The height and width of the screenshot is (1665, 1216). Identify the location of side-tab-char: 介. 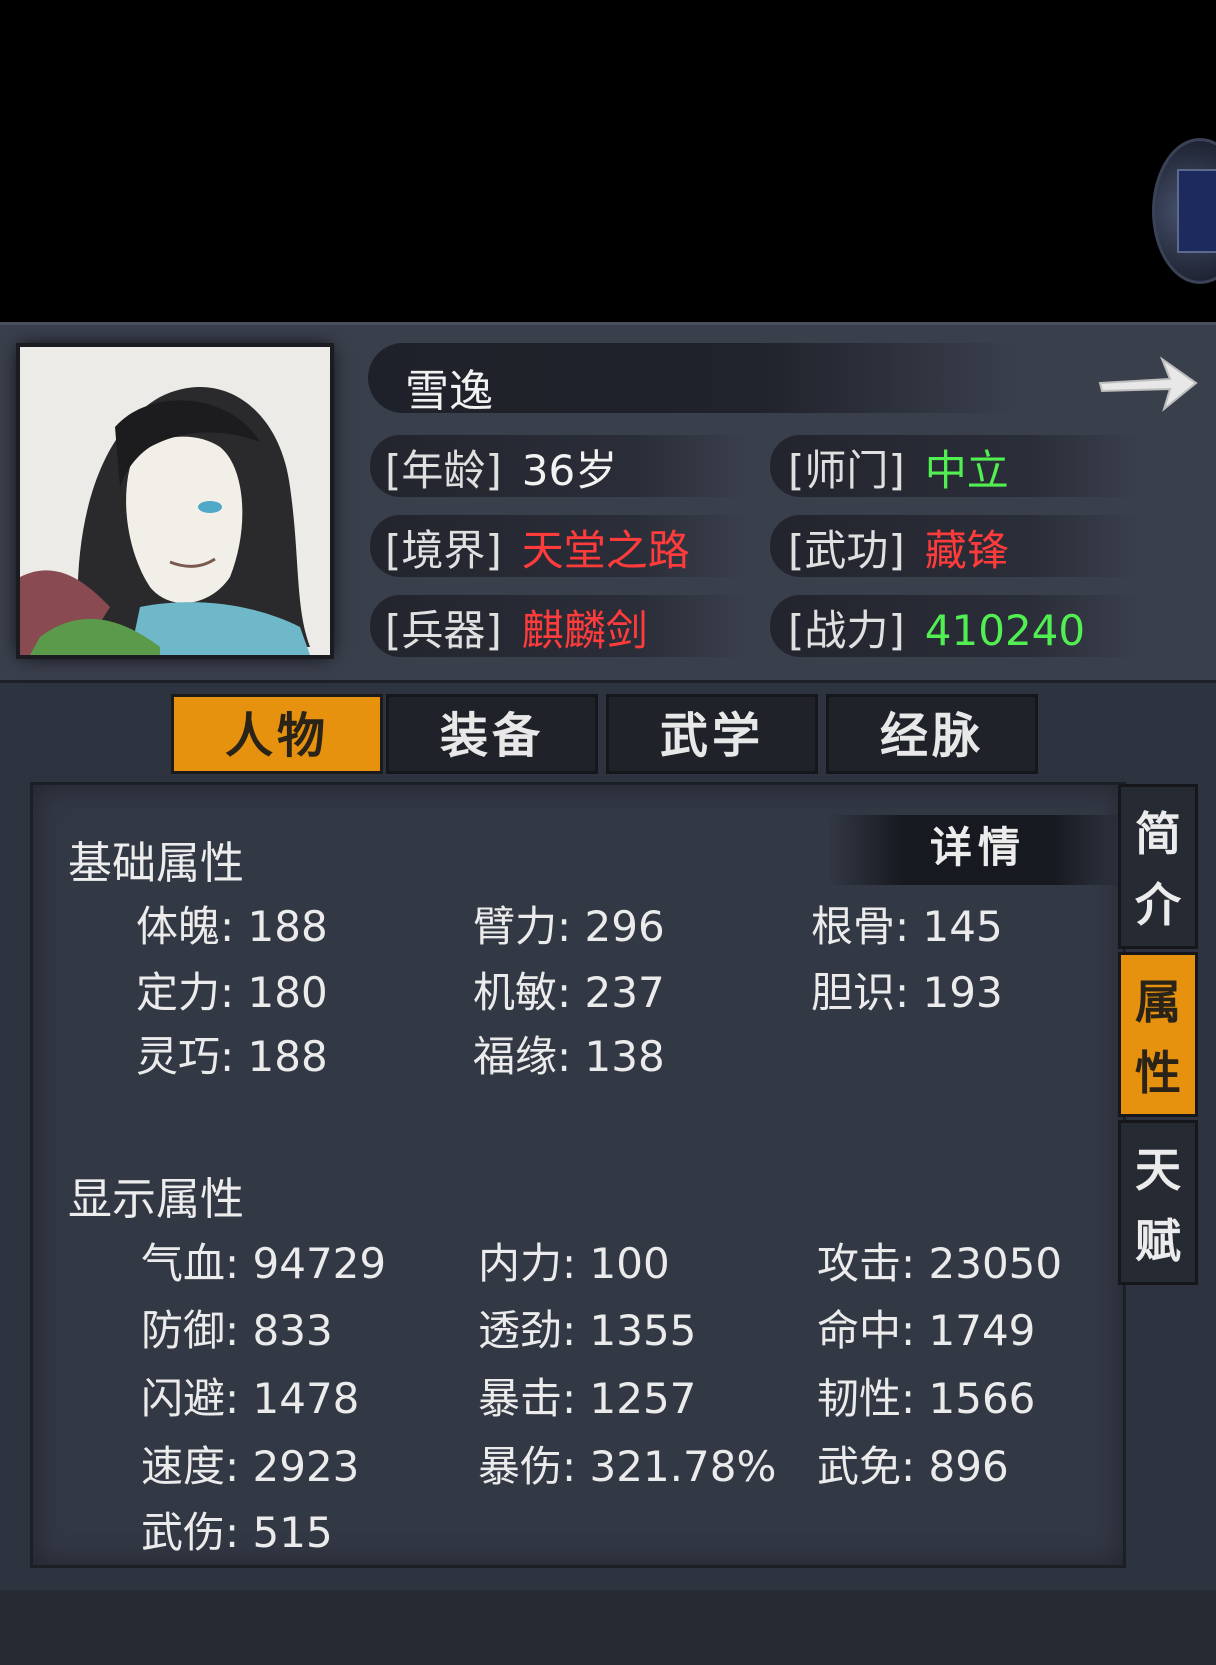
(1158, 905).